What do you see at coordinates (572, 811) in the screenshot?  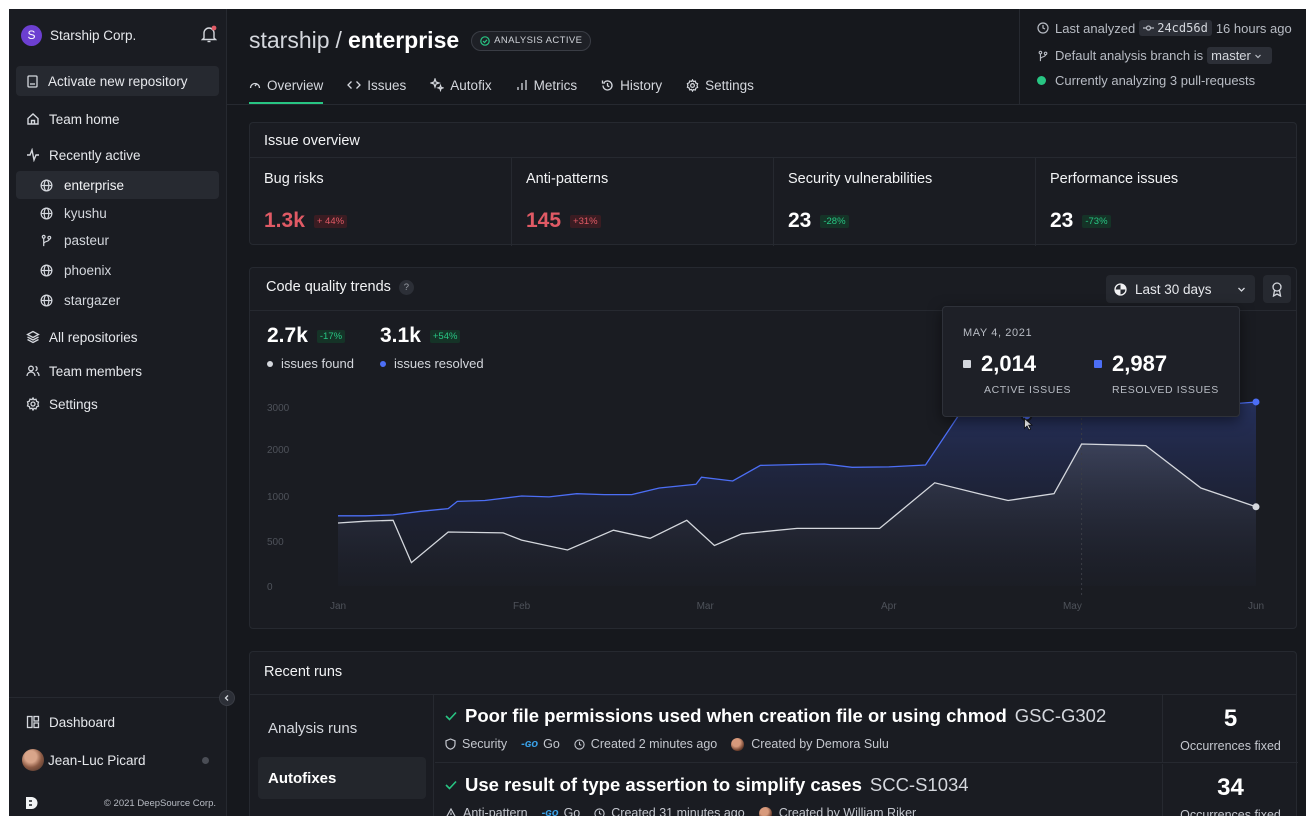 I see `language-label: Go` at bounding box center [572, 811].